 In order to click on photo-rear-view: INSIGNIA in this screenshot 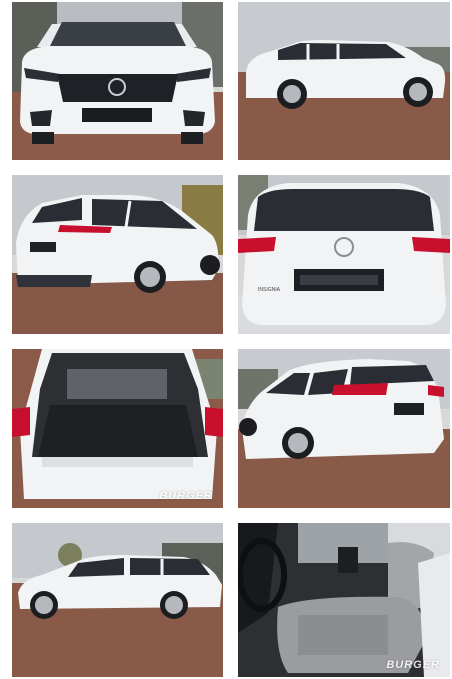, I will do `click(344, 254)`.